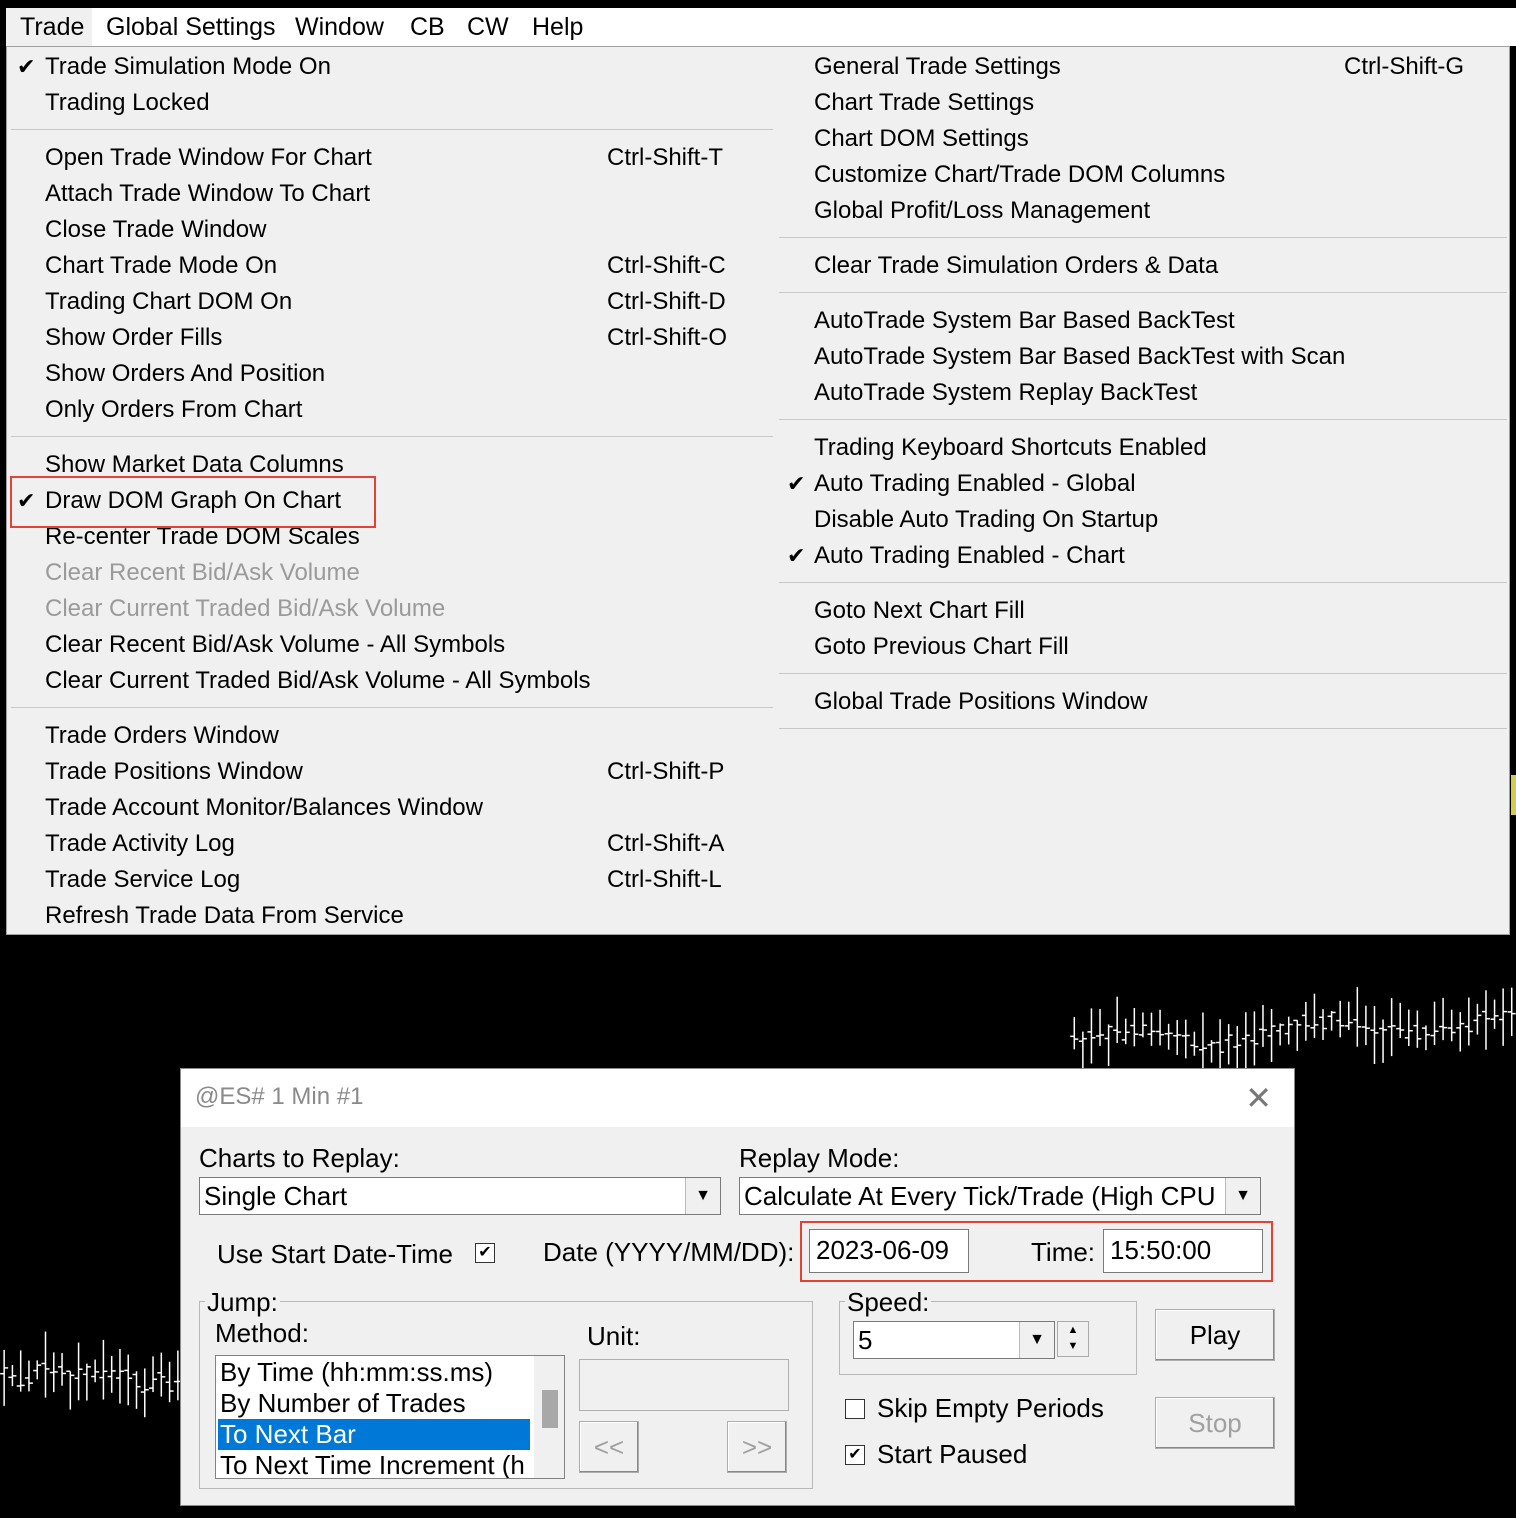 Image resolution: width=1516 pixels, height=1518 pixels. Describe the element at coordinates (1135, 556) in the screenshot. I see `menu-item-auto-trading-enabled-chart: ✔ Auto Trading Enabled - Chart` at that location.